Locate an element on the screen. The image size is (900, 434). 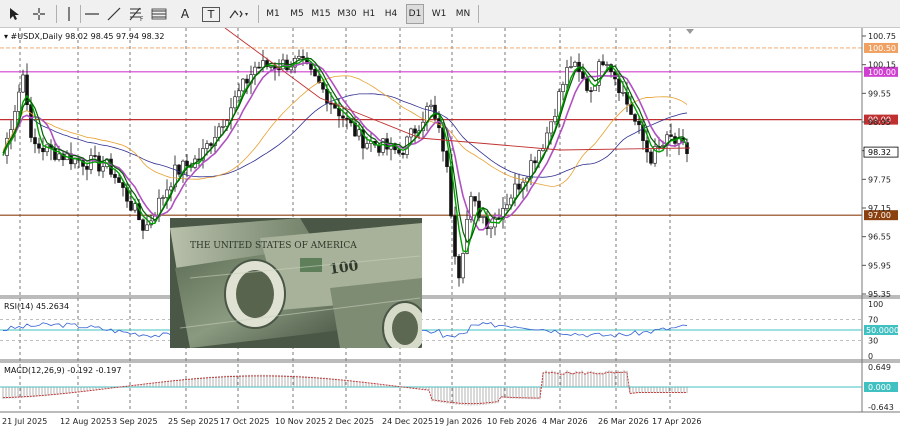
crosshair-icon is located at coordinates (39, 14).